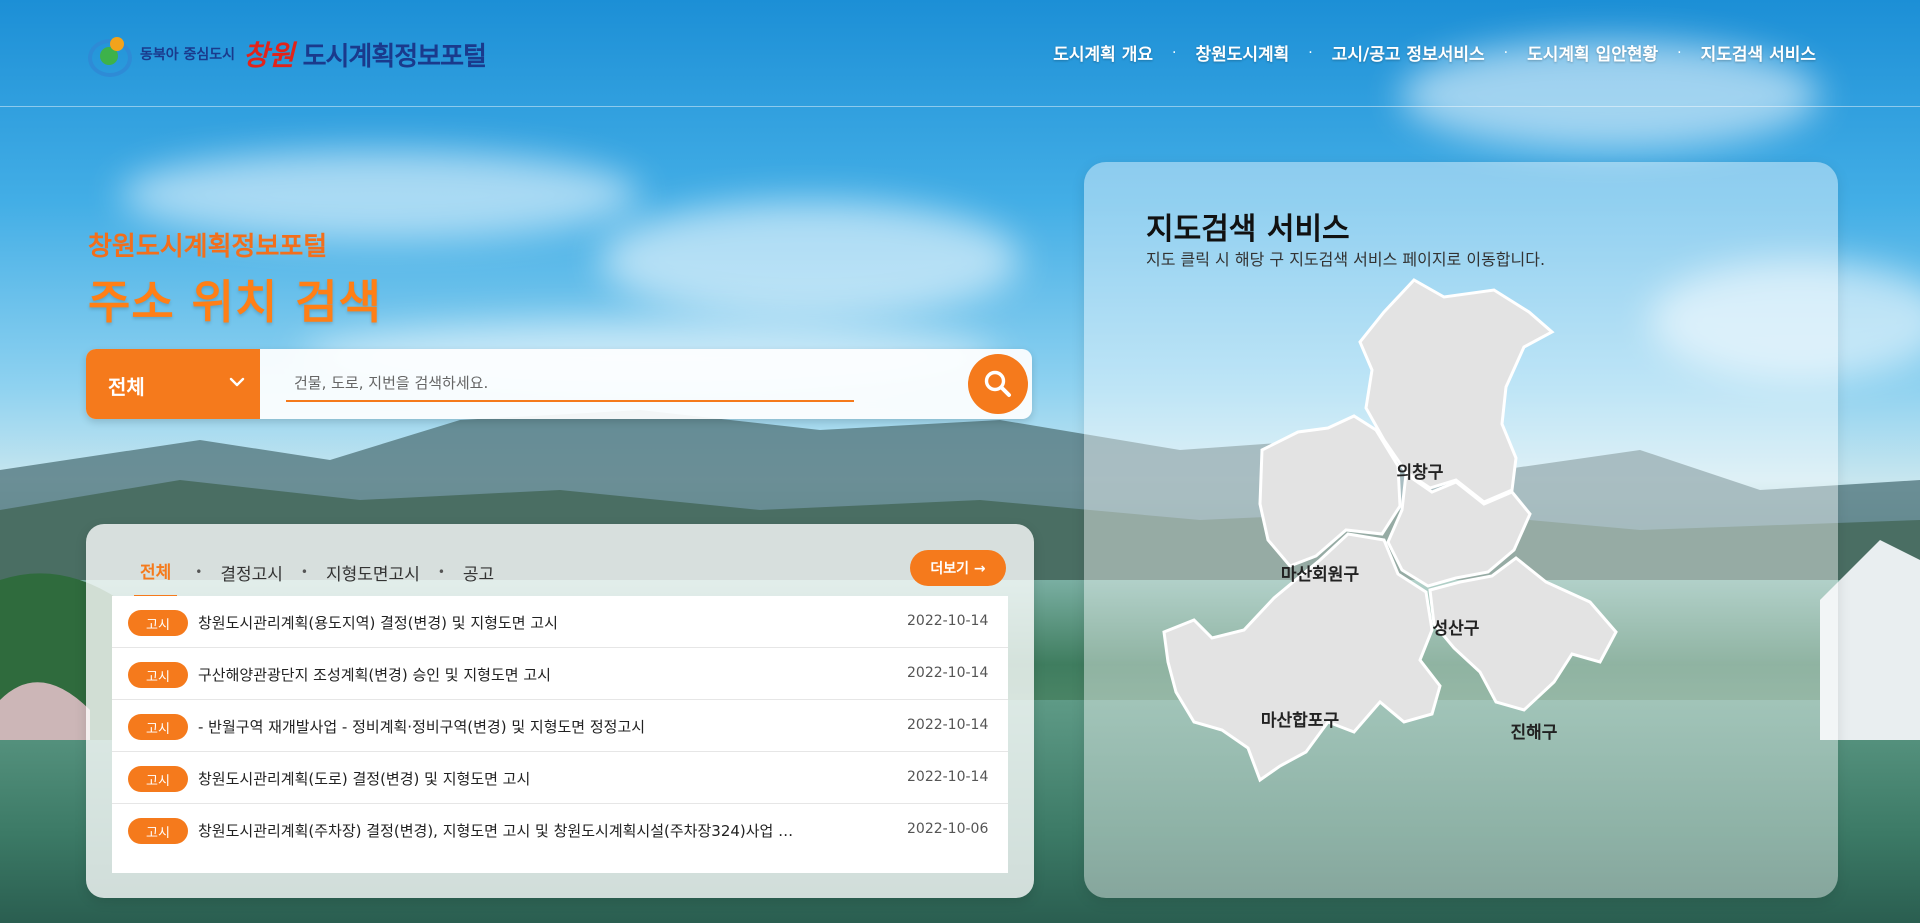 The height and width of the screenshot is (923, 1920). What do you see at coordinates (110, 56) in the screenshot?
I see `logo-emblem-icon` at bounding box center [110, 56].